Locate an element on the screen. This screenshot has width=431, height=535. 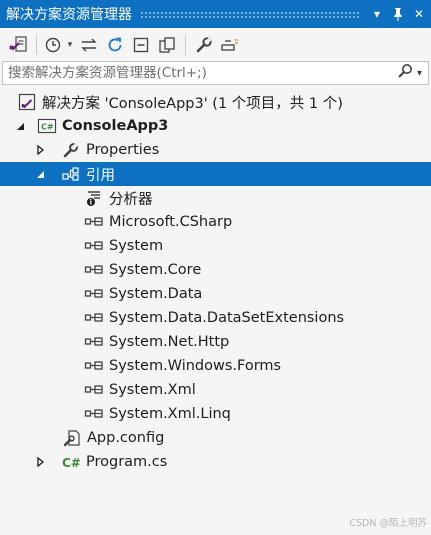
tree-item-label: 分析器 is located at coordinates (131, 199).